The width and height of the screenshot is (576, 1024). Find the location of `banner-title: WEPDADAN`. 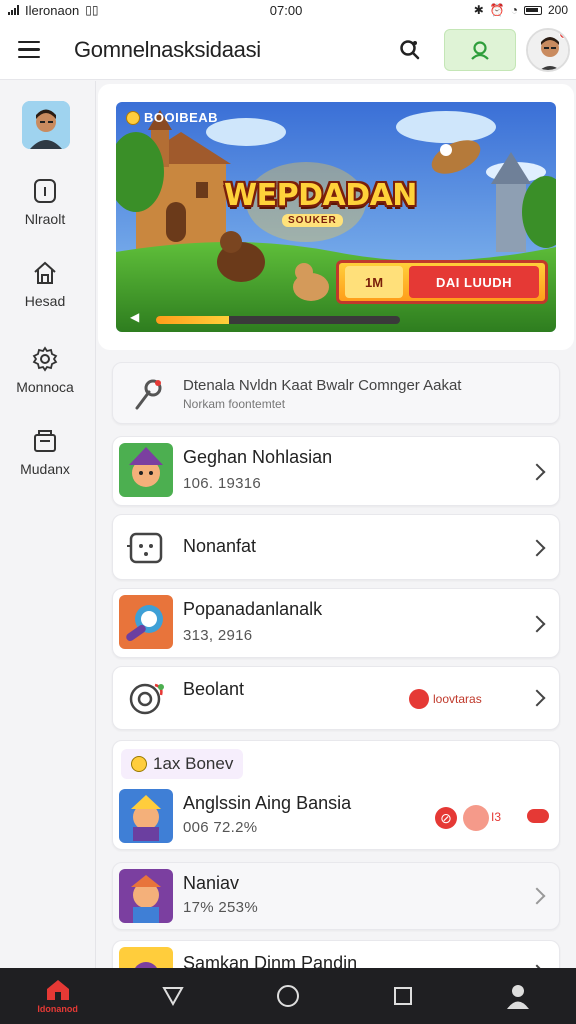

banner-title: WEPDADAN is located at coordinates (320, 195).